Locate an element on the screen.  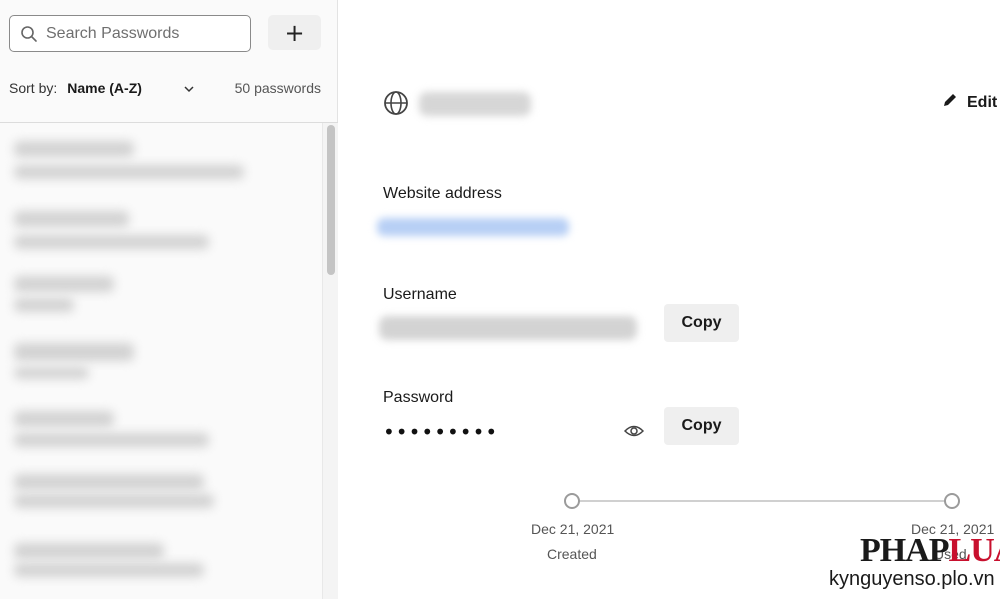
edit-button: Edit is located at coordinates (969, 102).